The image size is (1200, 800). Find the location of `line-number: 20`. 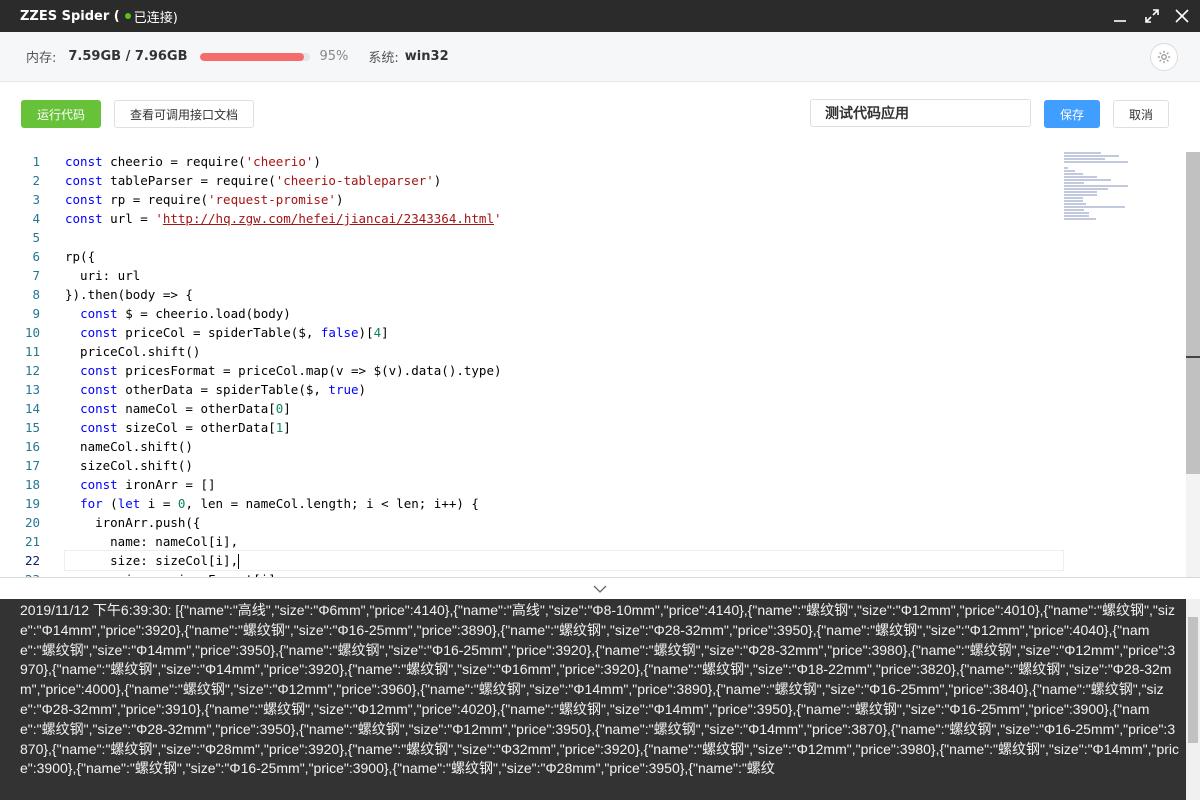

line-number: 20 is located at coordinates (32, 522).